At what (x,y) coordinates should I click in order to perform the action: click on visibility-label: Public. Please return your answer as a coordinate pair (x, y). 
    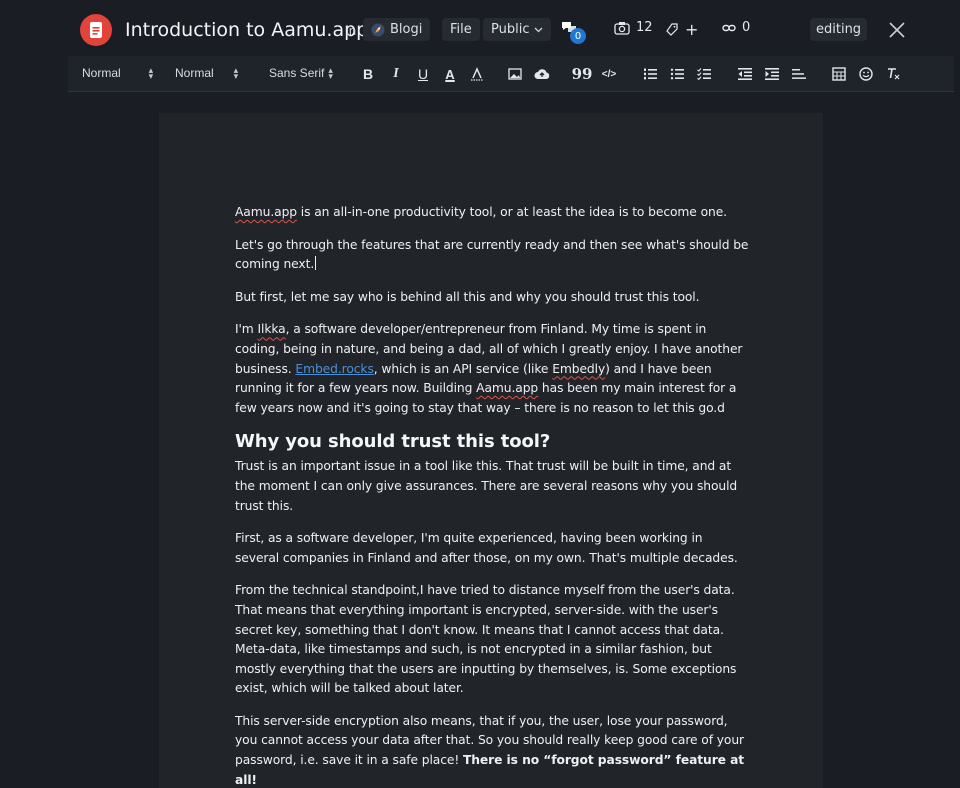
    Looking at the image, I should click on (510, 29).